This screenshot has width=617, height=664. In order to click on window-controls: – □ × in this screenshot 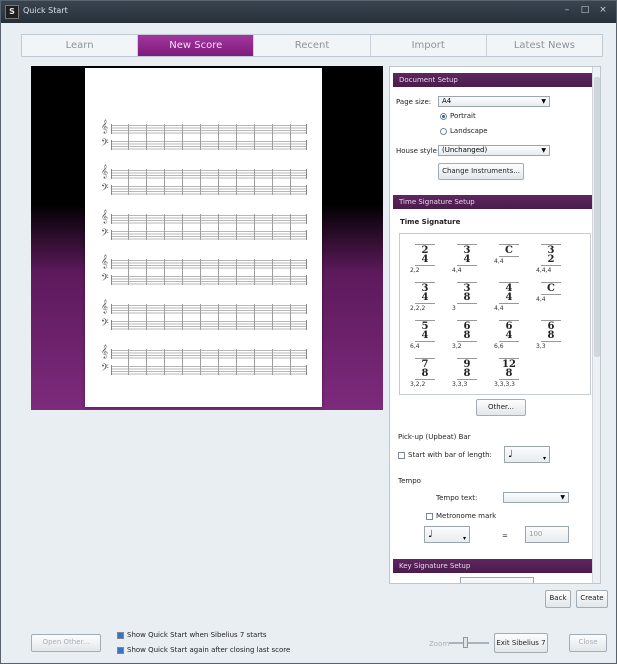, I will do `click(585, 11)`.